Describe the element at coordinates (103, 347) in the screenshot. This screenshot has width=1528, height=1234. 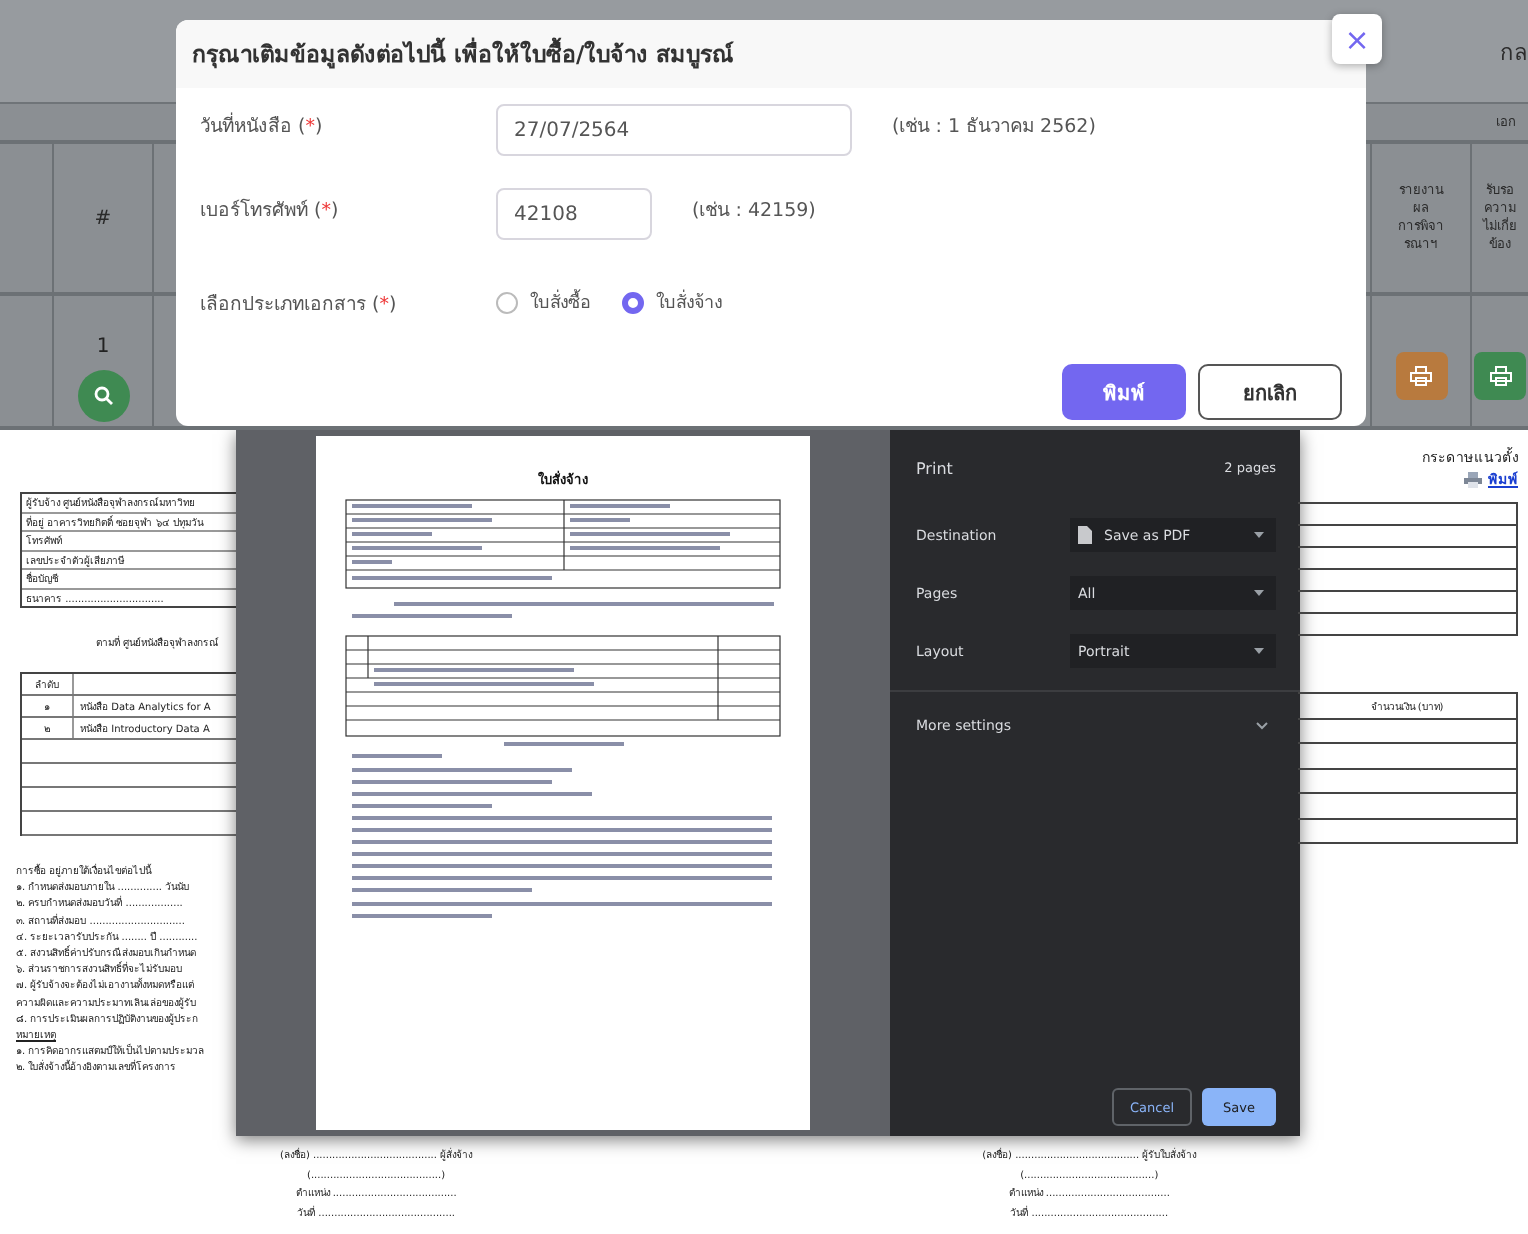
I see `row-number: 1` at that location.